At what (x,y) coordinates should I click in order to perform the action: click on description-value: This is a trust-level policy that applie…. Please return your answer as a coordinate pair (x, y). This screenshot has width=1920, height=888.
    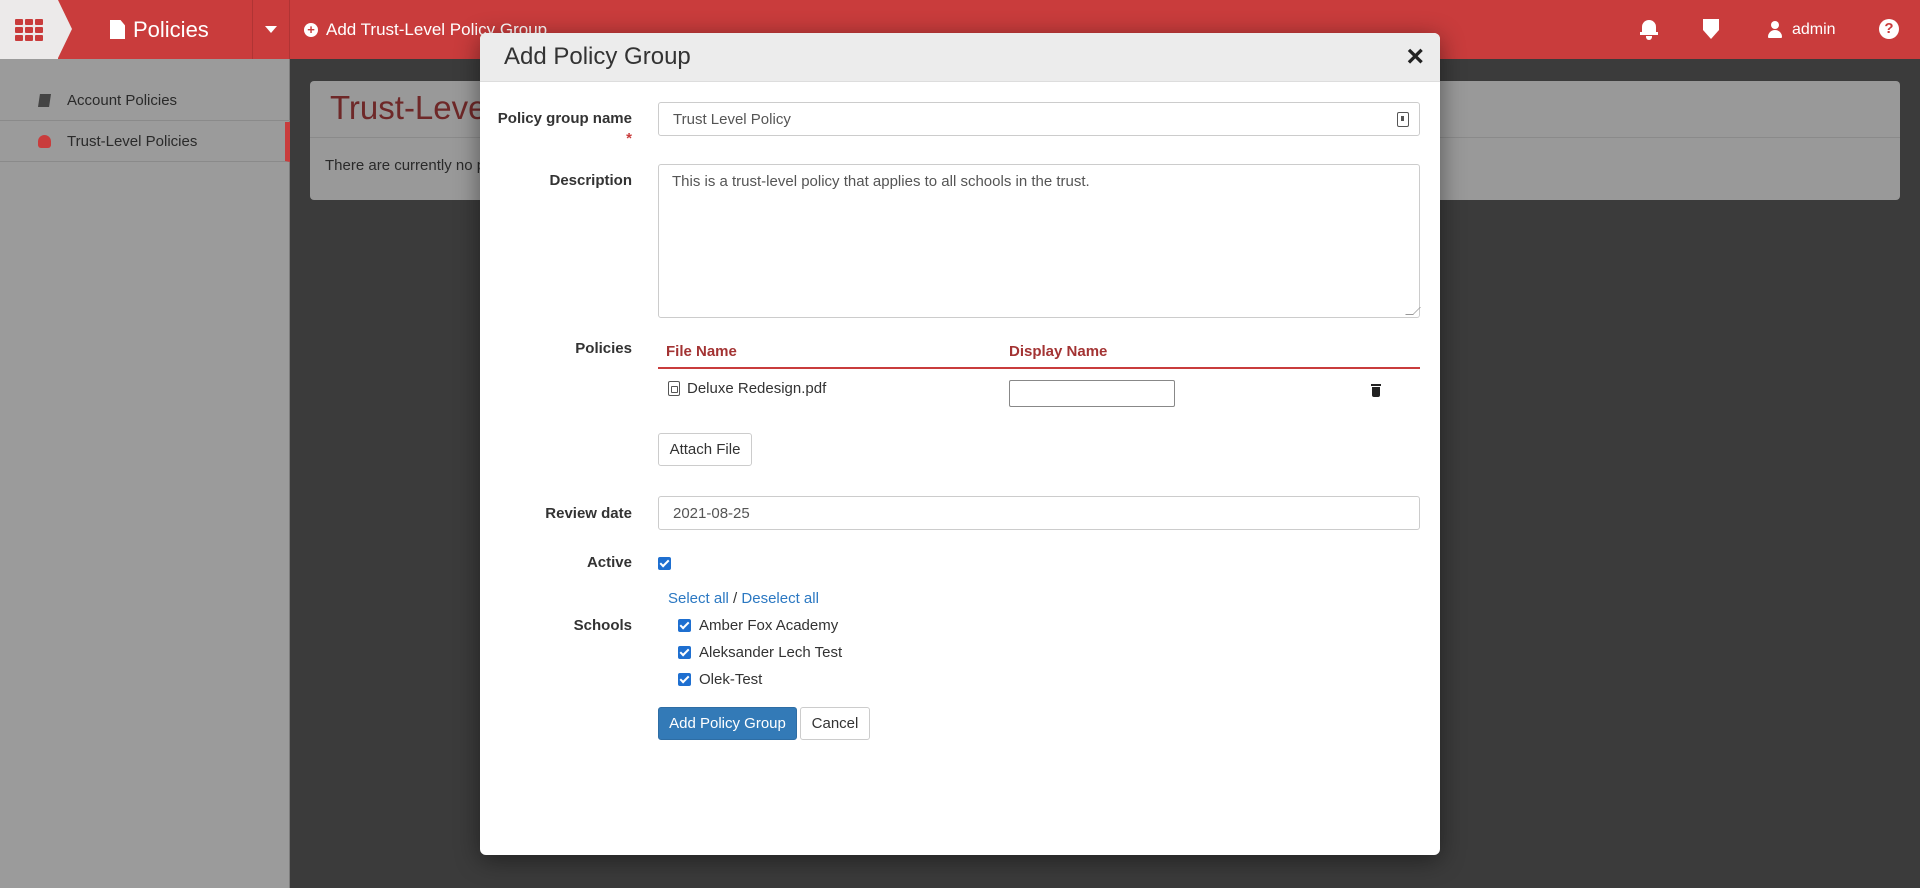
    Looking at the image, I should click on (881, 181).